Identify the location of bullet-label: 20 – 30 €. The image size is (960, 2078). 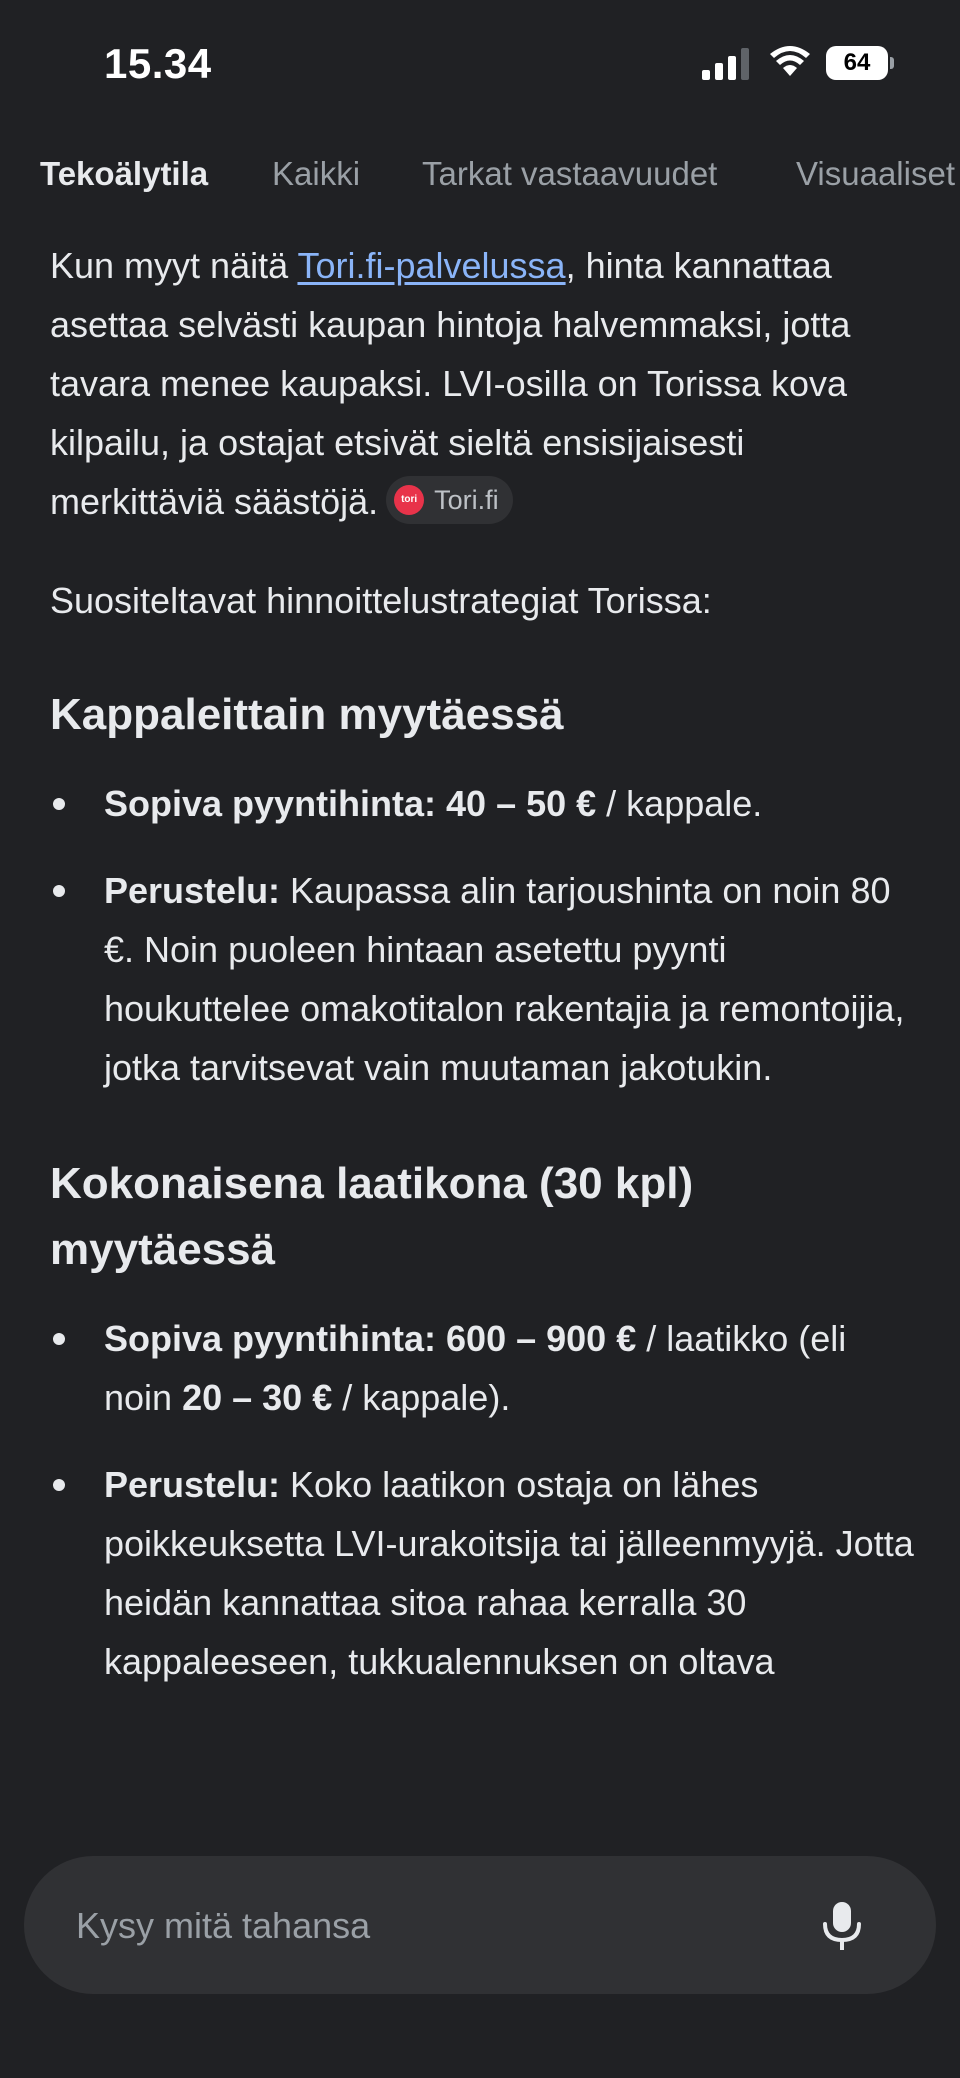
(257, 1397).